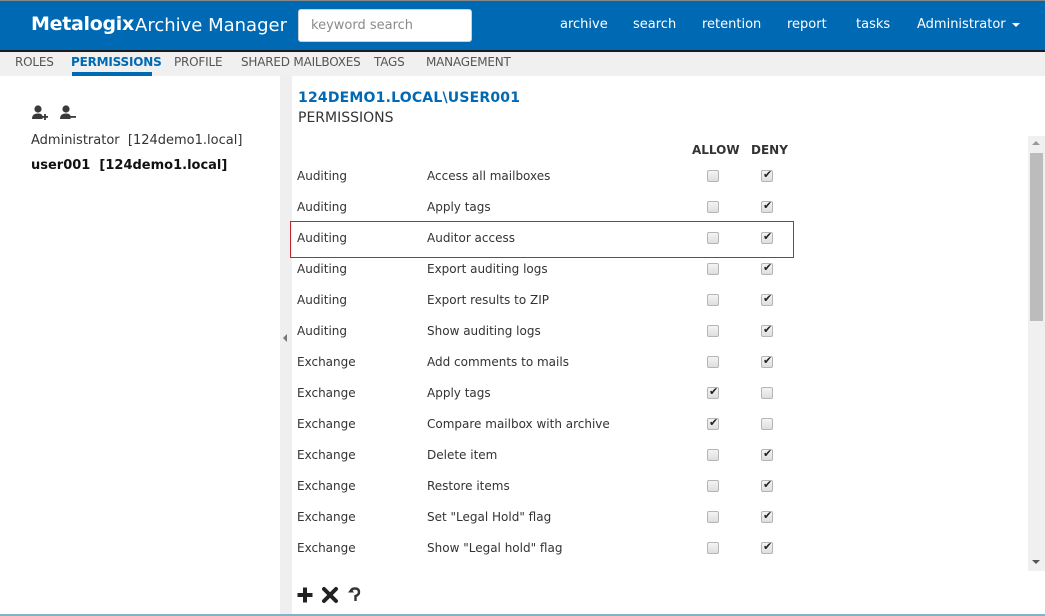 This screenshot has height=616, width=1045. I want to click on permission-name: Add comments to mails, so click(498, 362).